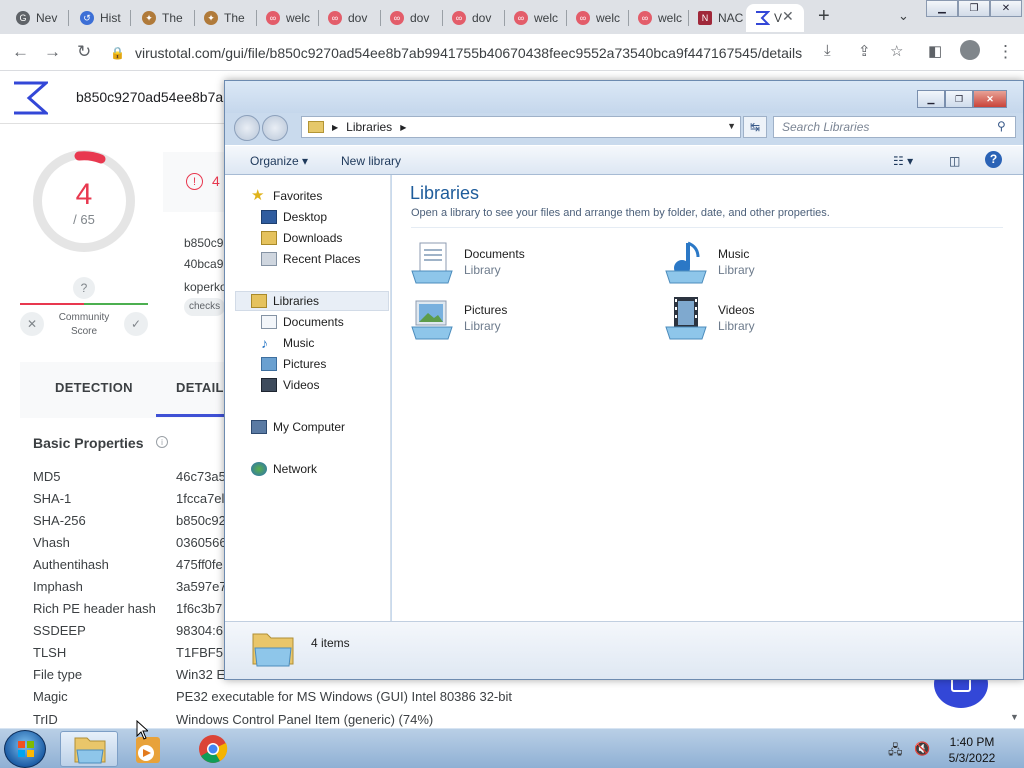  What do you see at coordinates (736, 326) in the screenshot?
I see `library-type: Library` at bounding box center [736, 326].